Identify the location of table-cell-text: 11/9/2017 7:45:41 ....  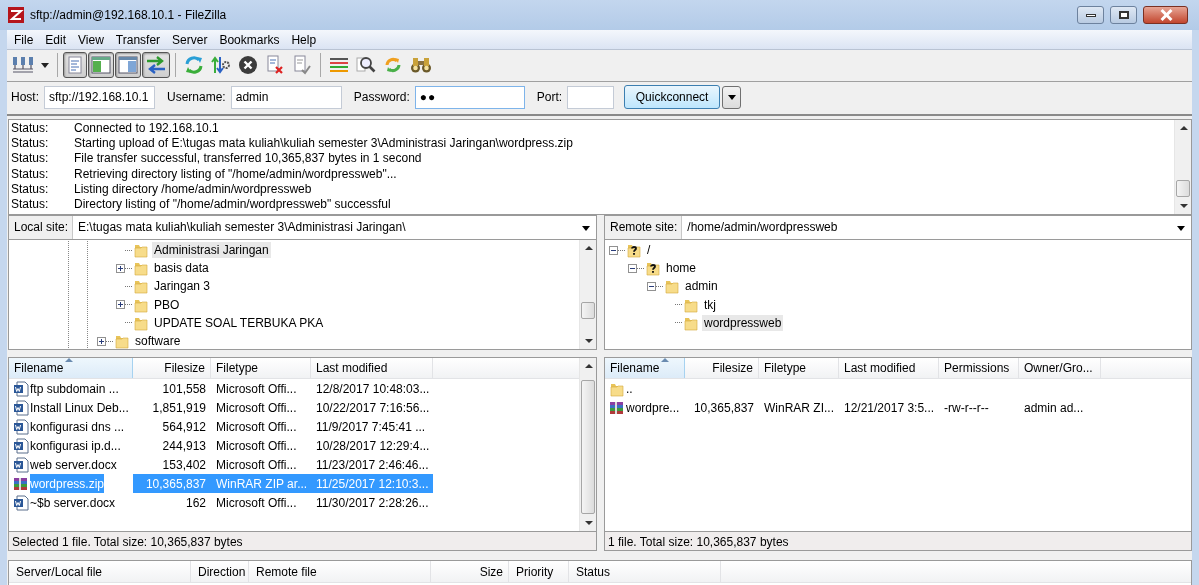
(371, 427).